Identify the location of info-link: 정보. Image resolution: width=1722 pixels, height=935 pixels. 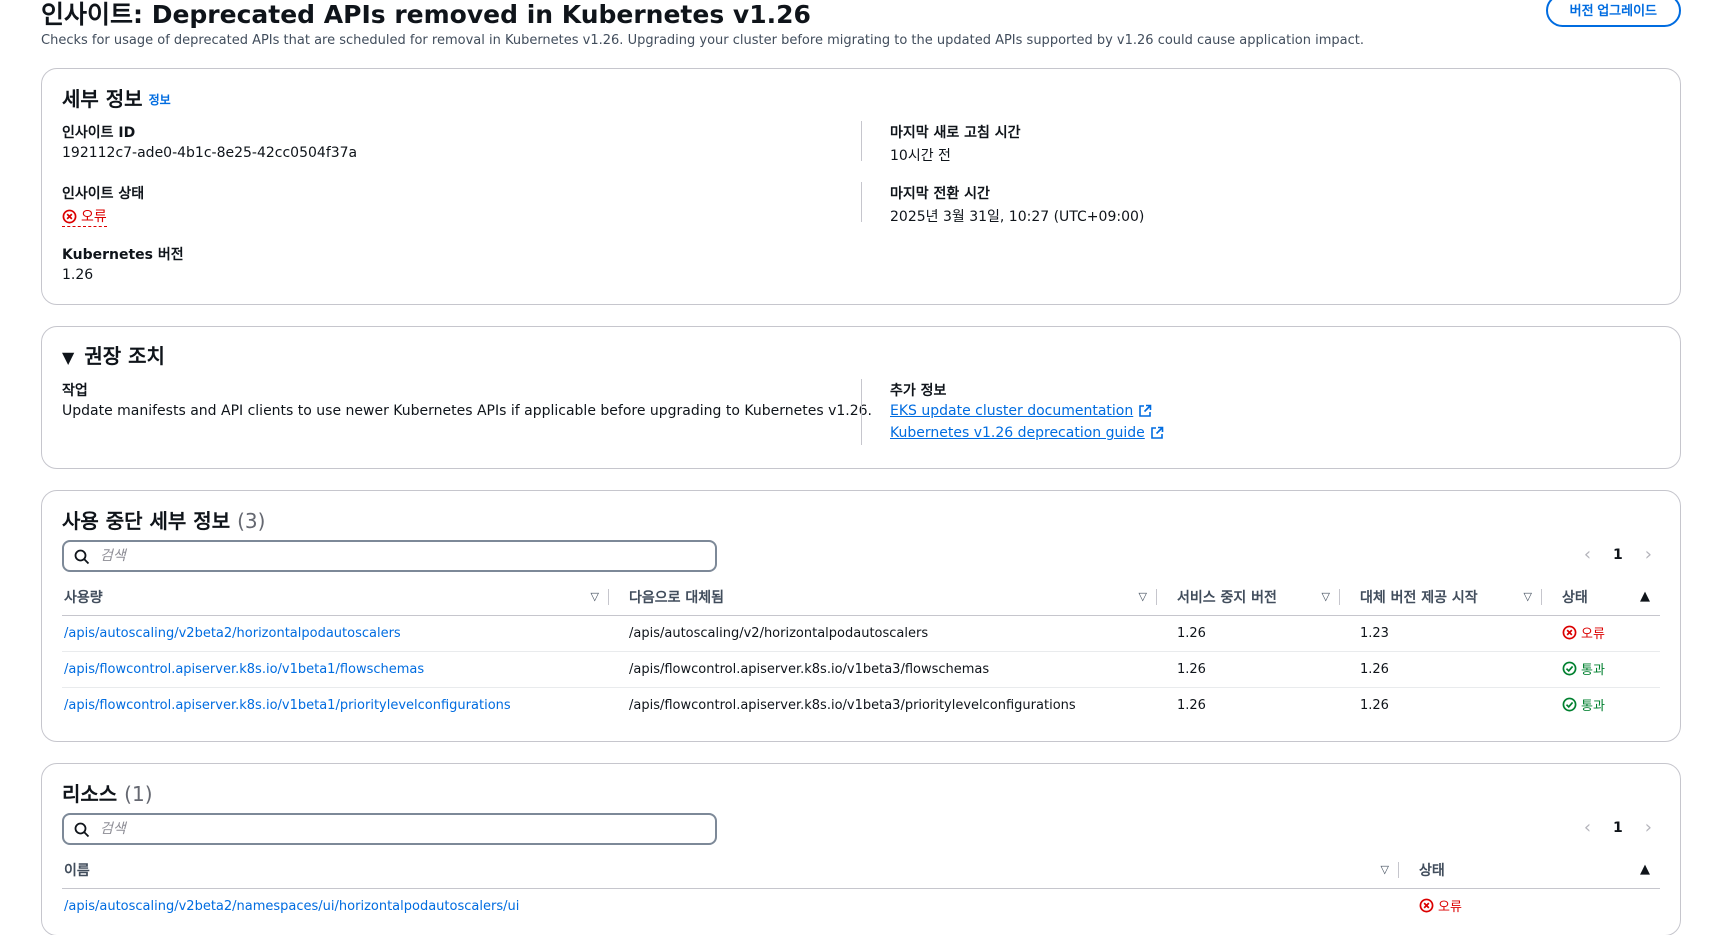
(160, 100).